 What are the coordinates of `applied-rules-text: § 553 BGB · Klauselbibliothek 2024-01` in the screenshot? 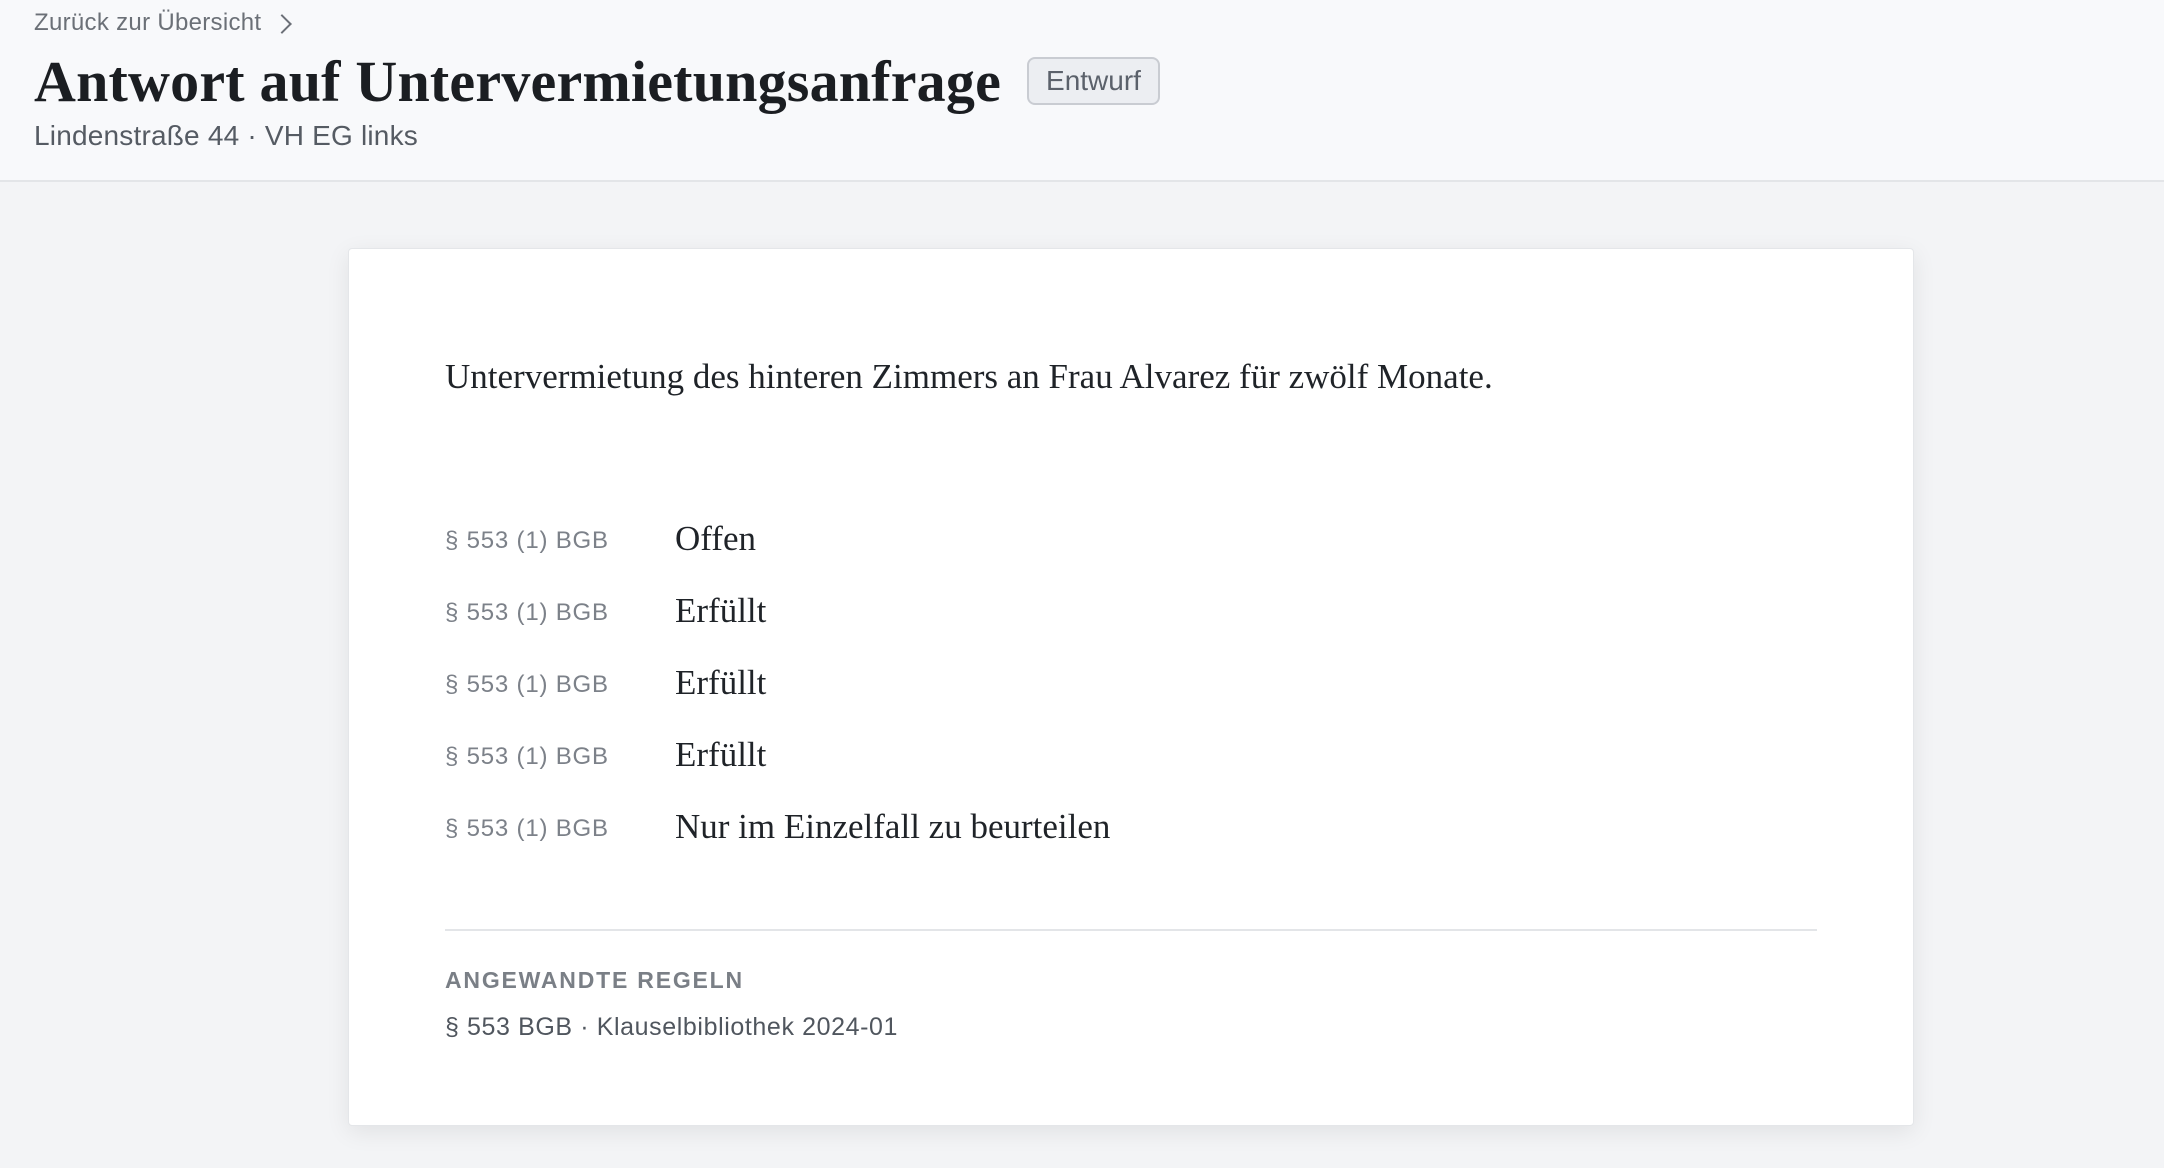 It's located at (672, 1027).